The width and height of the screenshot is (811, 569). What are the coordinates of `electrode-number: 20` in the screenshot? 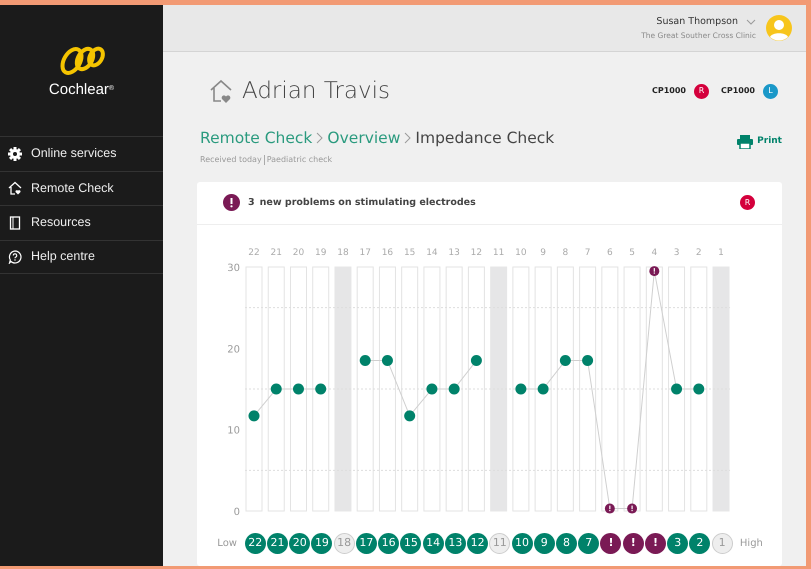 It's located at (298, 253).